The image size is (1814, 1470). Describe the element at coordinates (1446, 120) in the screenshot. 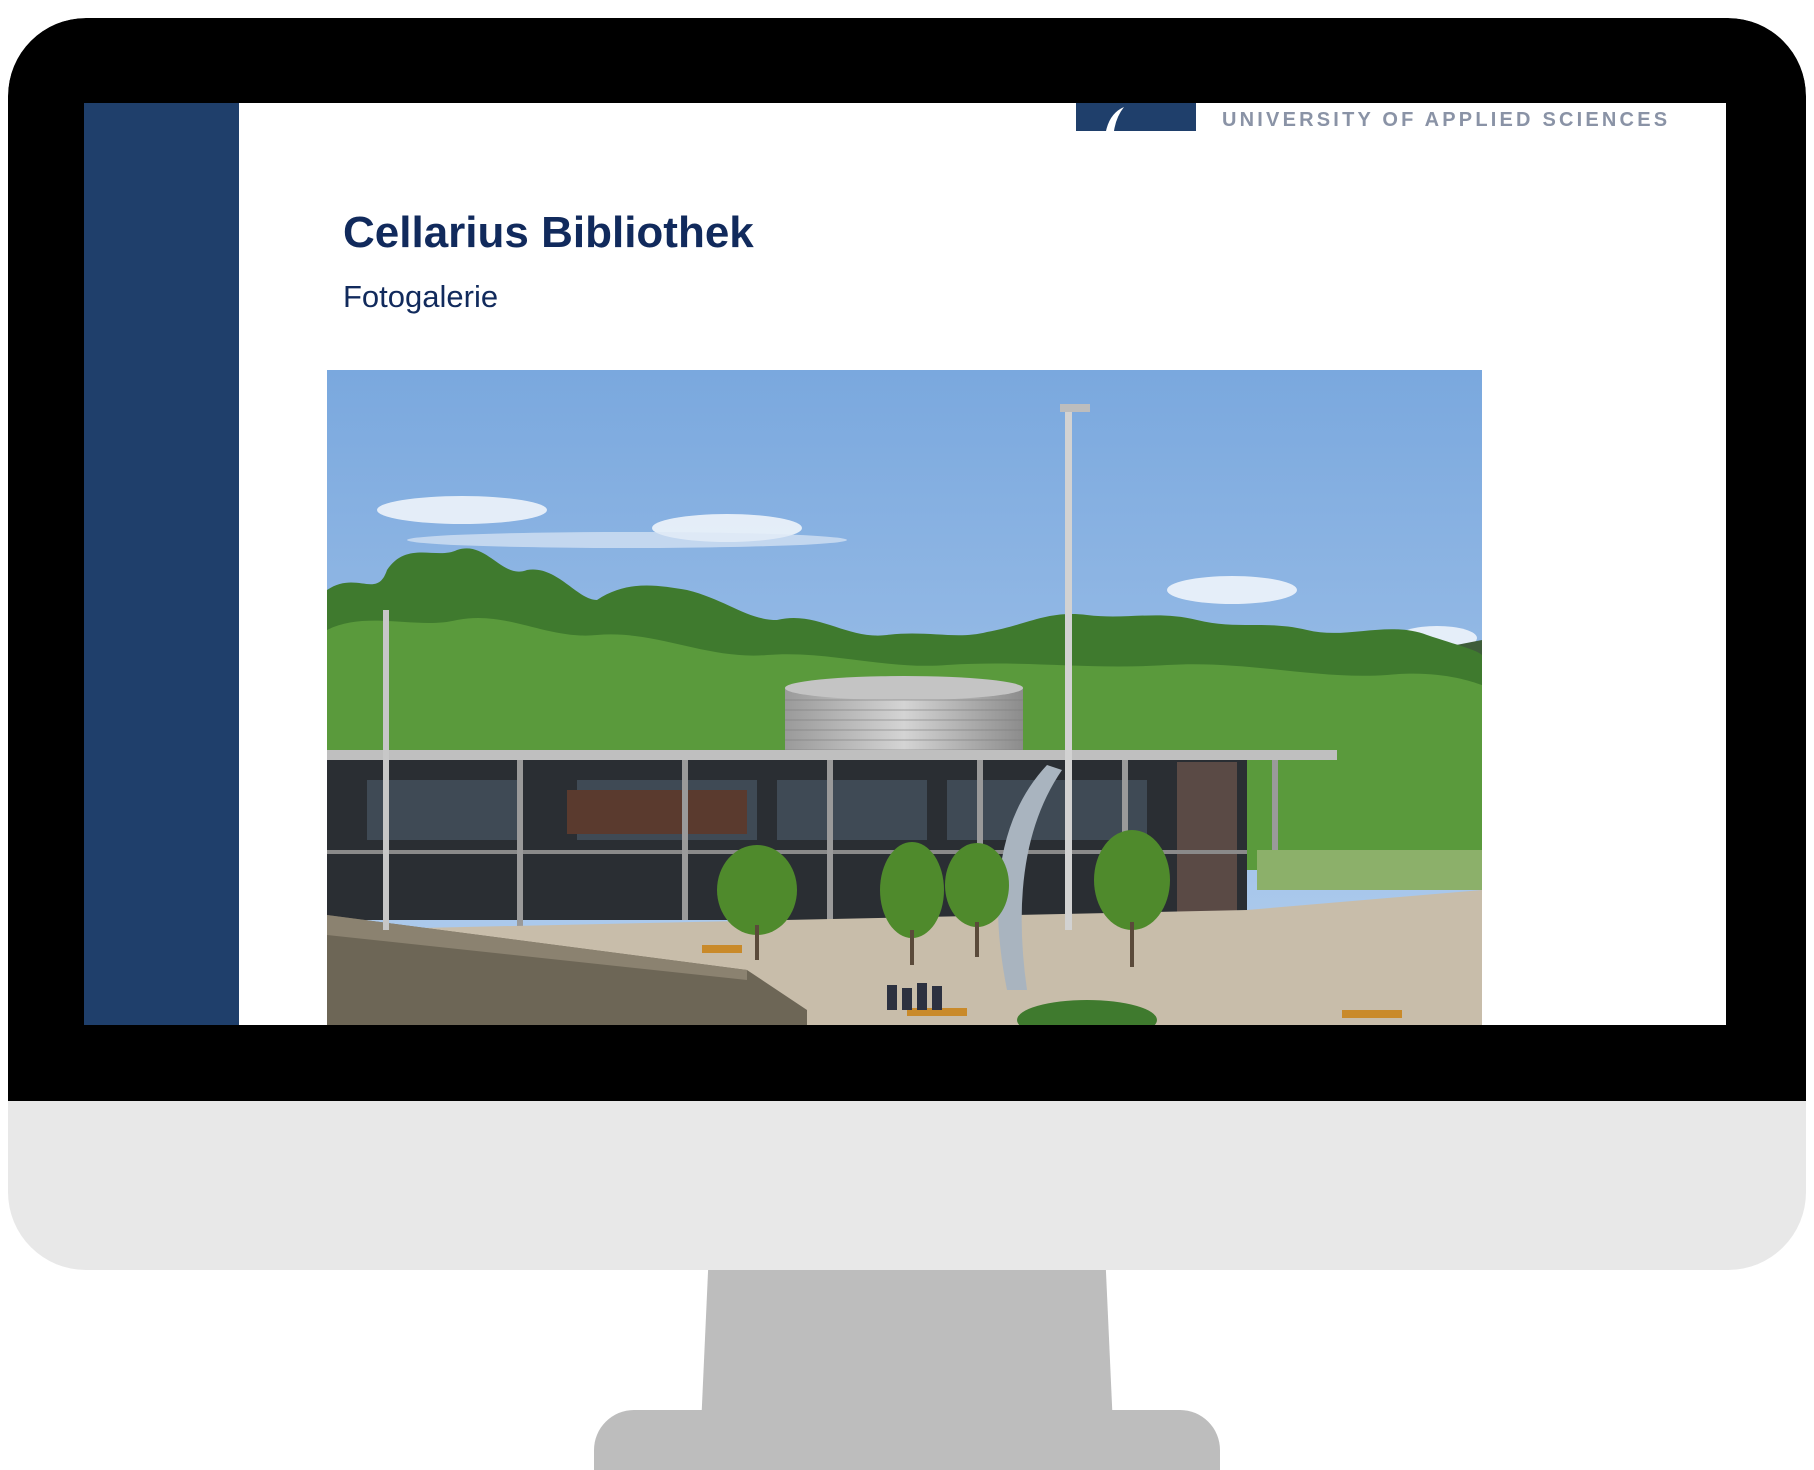

I see `university-tagline: UNIVERSITY OF APPLIED SCIENCES` at that location.